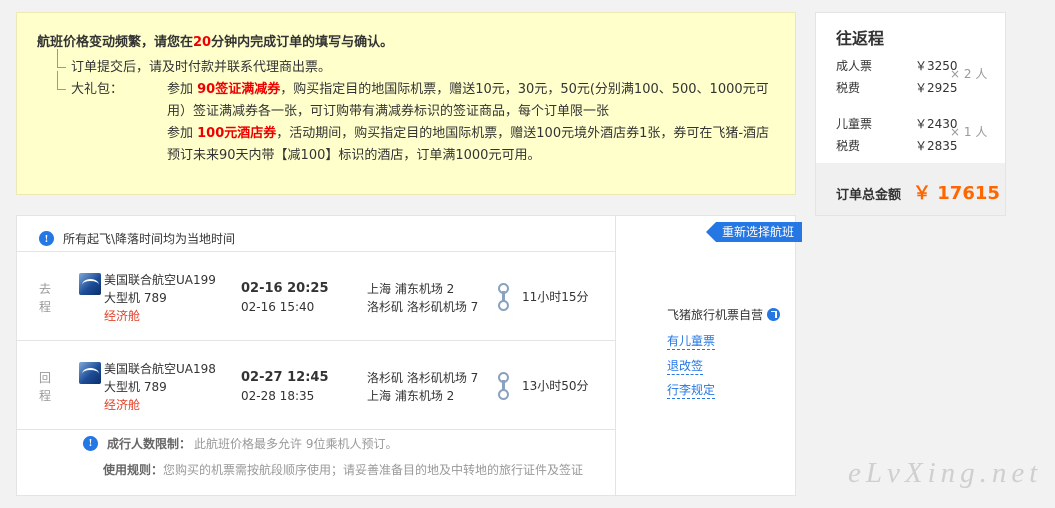 The image size is (1055, 508). What do you see at coordinates (373, 470) in the screenshot?
I see `usage-rule-text: 您购买的机票需按航段顺序使用；请妥善准备目的地及中转地的旅行证件及签证` at bounding box center [373, 470].